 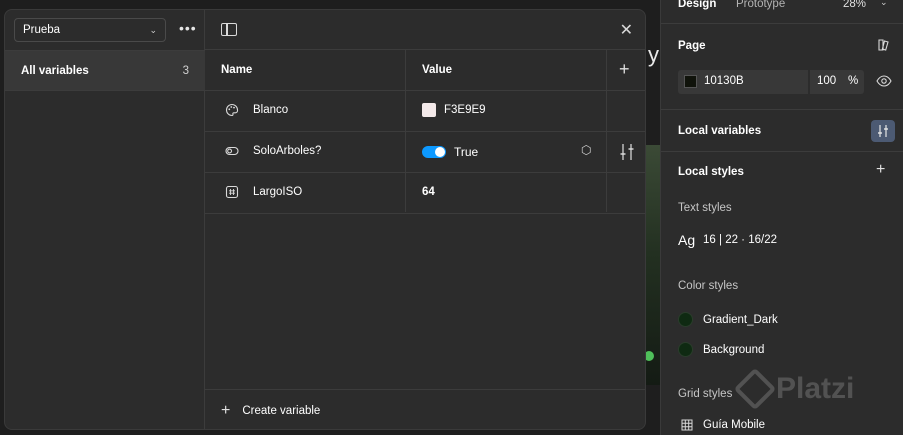 What do you see at coordinates (854, 5) in the screenshot?
I see `zoom-level: 28%` at bounding box center [854, 5].